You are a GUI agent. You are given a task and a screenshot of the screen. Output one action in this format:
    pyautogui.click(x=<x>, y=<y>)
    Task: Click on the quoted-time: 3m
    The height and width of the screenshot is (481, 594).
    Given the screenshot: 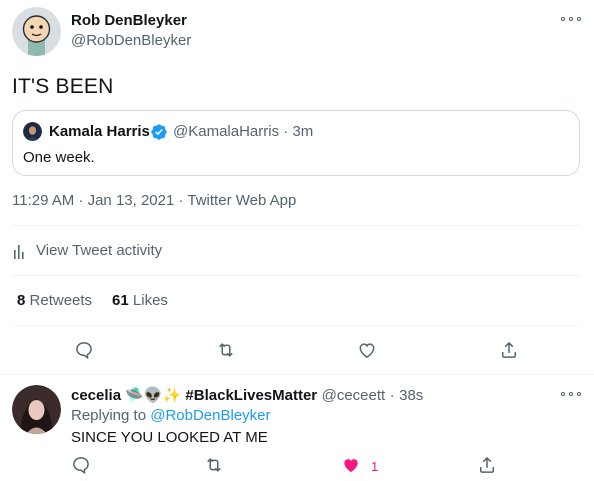 What is the action you would take?
    pyautogui.click(x=303, y=131)
    